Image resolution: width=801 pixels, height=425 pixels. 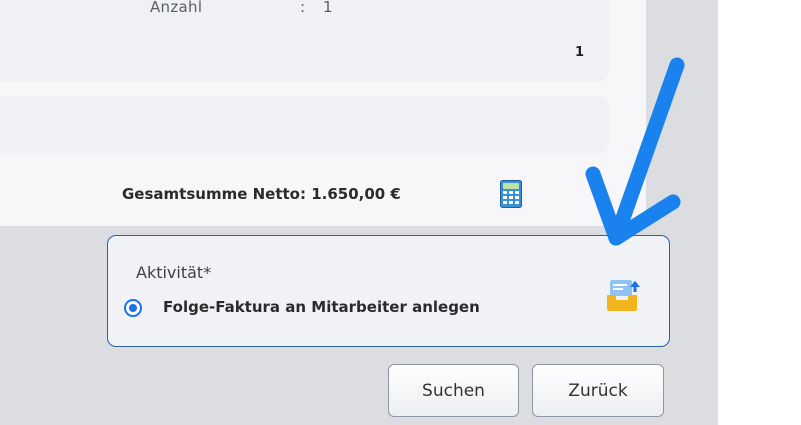 What do you see at coordinates (511, 194) in the screenshot?
I see `calculator-icon` at bounding box center [511, 194].